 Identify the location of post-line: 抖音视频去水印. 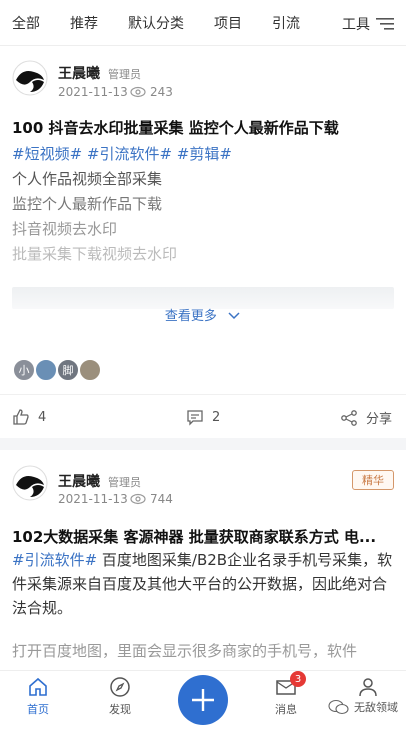
(65, 229).